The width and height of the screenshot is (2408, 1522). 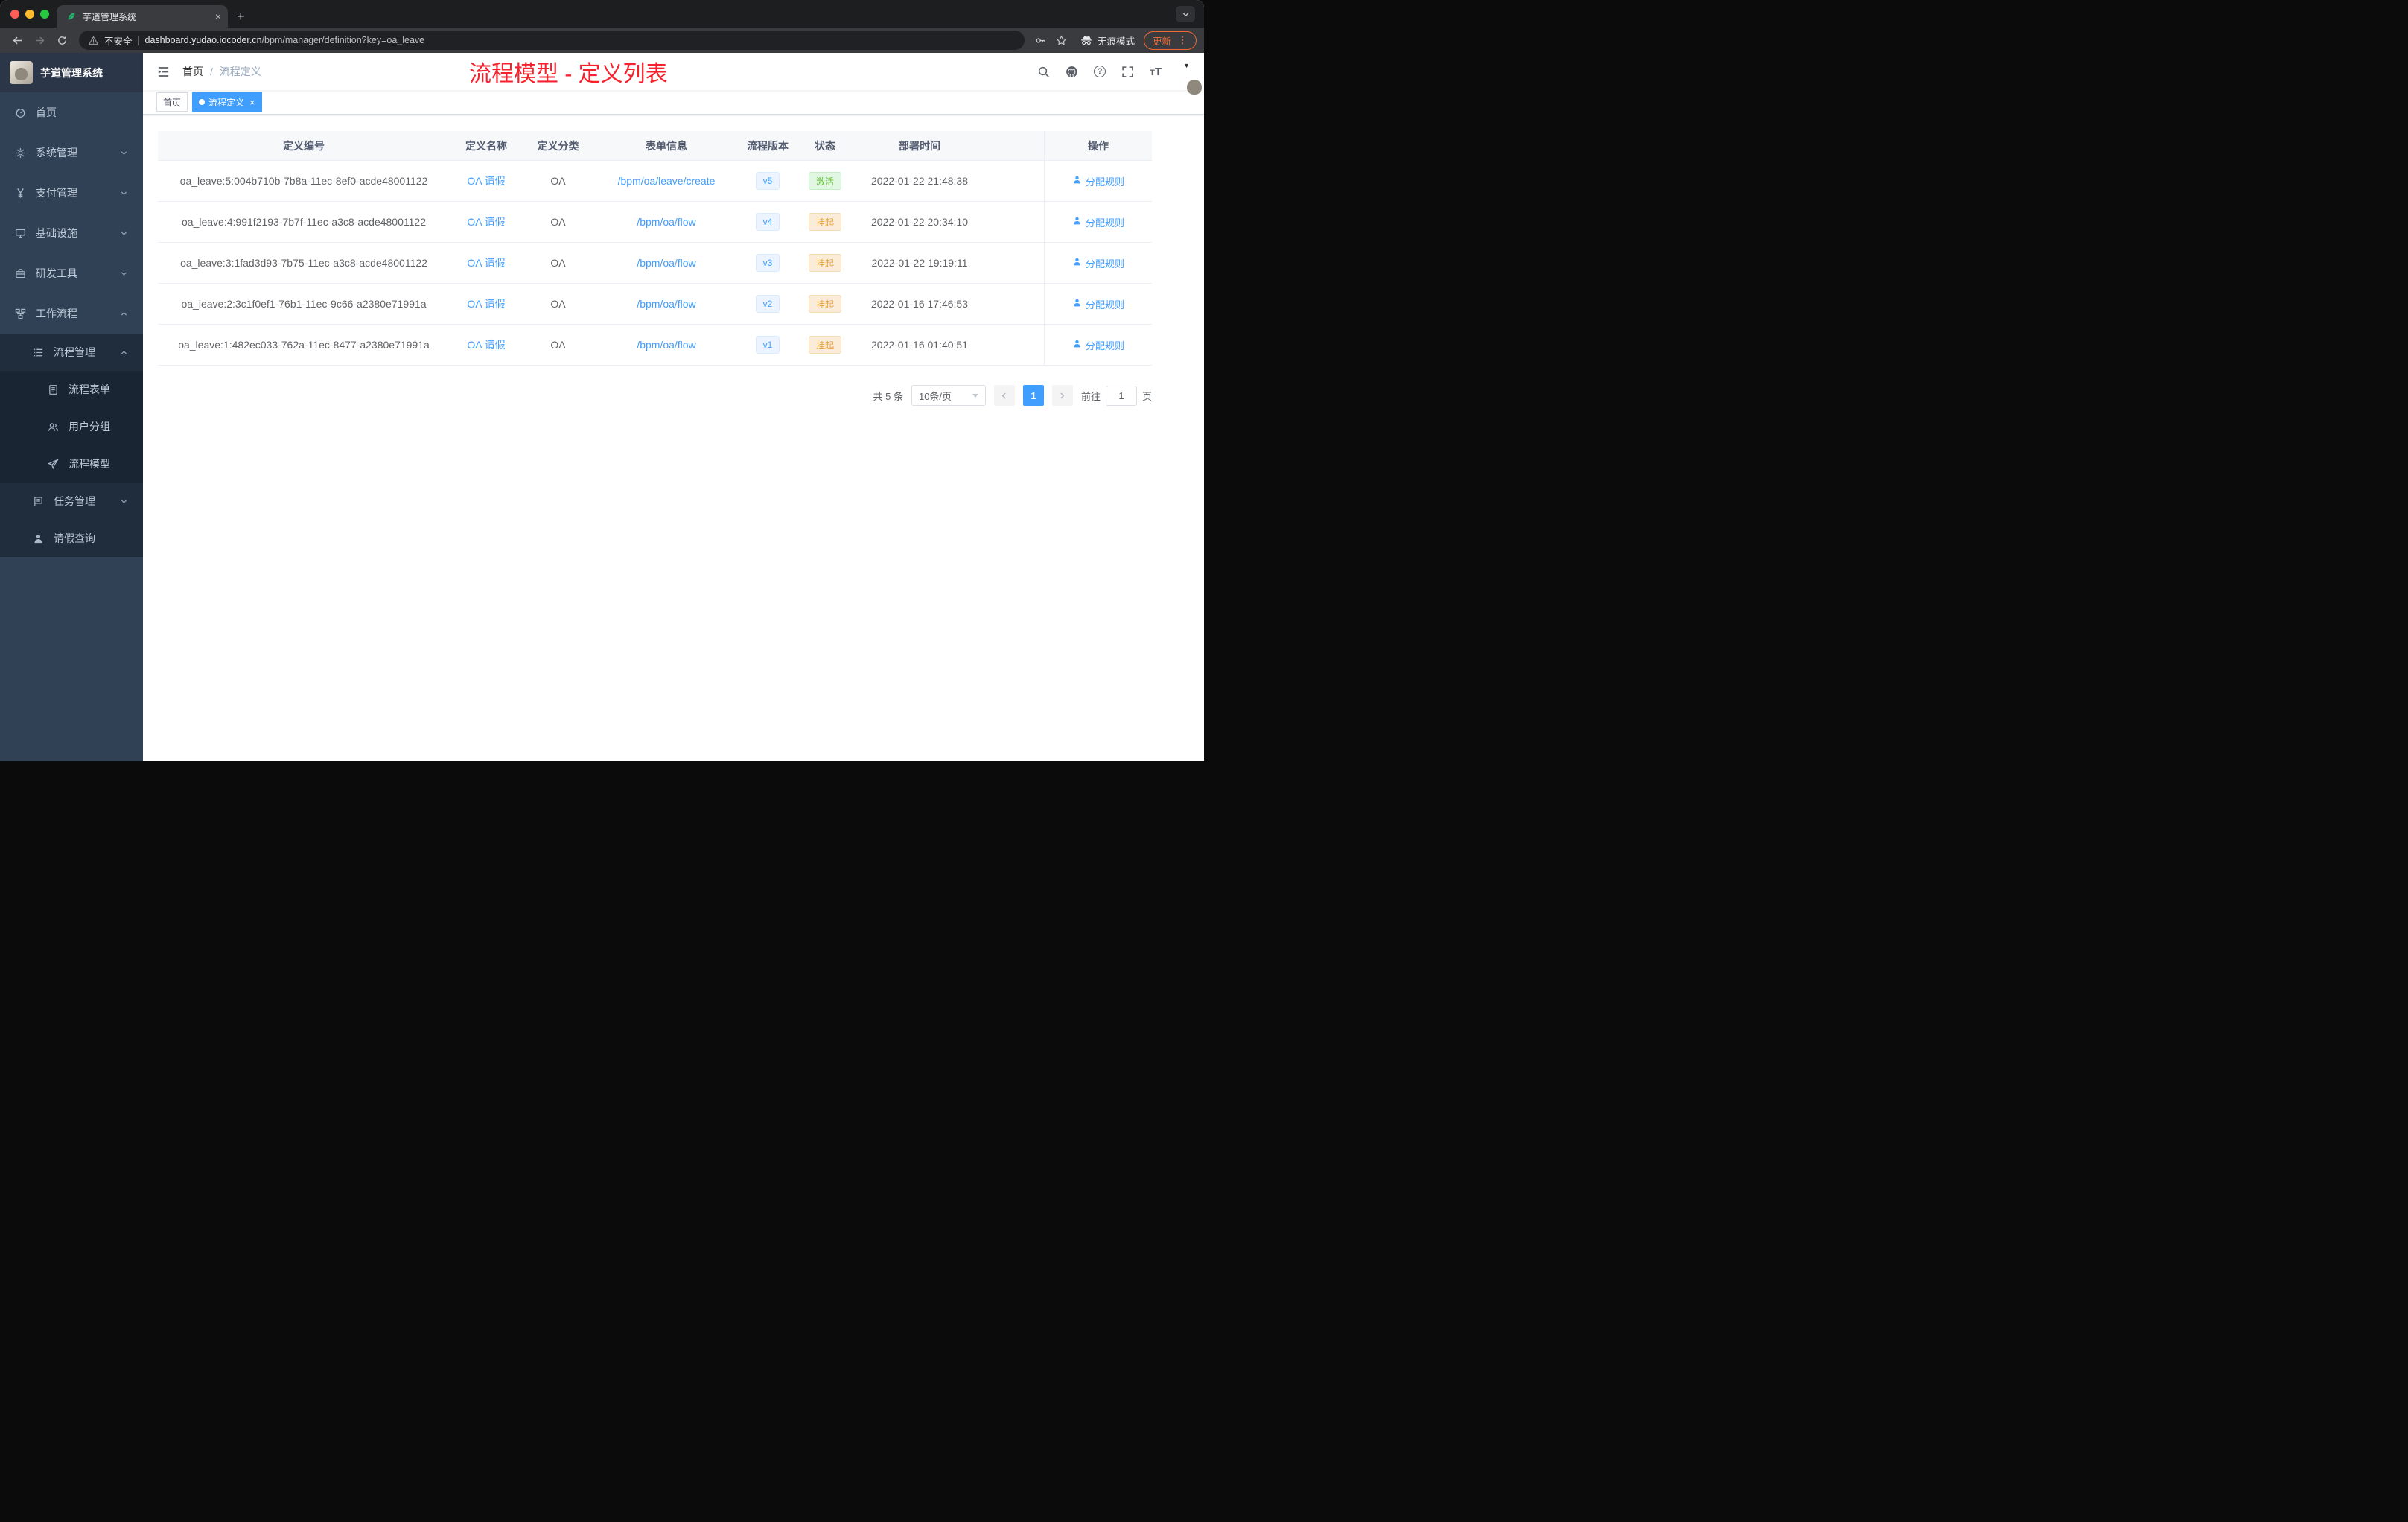 What do you see at coordinates (1170, 40) in the screenshot?
I see `update-browser-button: 更新 ⋮` at bounding box center [1170, 40].